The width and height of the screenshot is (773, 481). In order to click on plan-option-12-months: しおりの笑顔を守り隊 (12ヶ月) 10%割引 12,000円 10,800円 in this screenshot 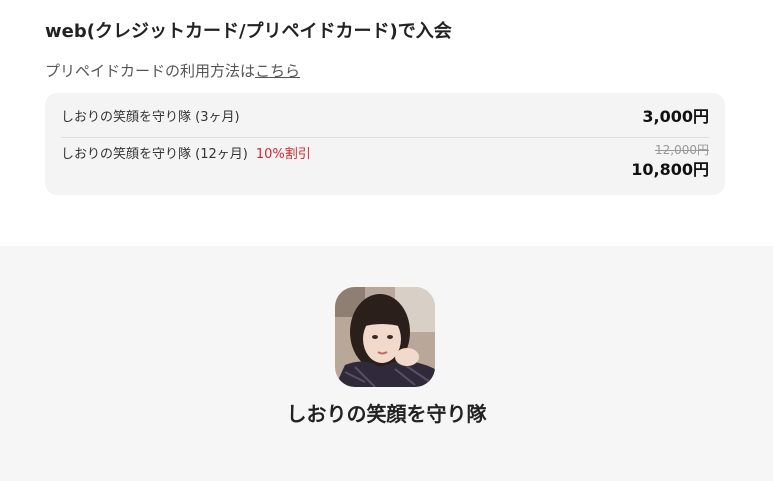, I will do `click(385, 166)`.